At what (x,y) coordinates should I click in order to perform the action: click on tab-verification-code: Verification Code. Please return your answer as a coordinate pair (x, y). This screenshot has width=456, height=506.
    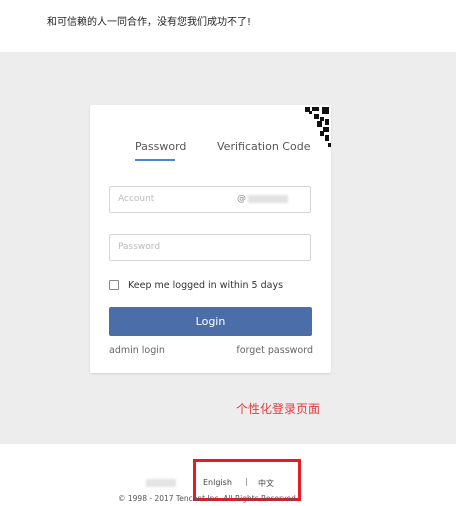
    Looking at the image, I should click on (263, 146).